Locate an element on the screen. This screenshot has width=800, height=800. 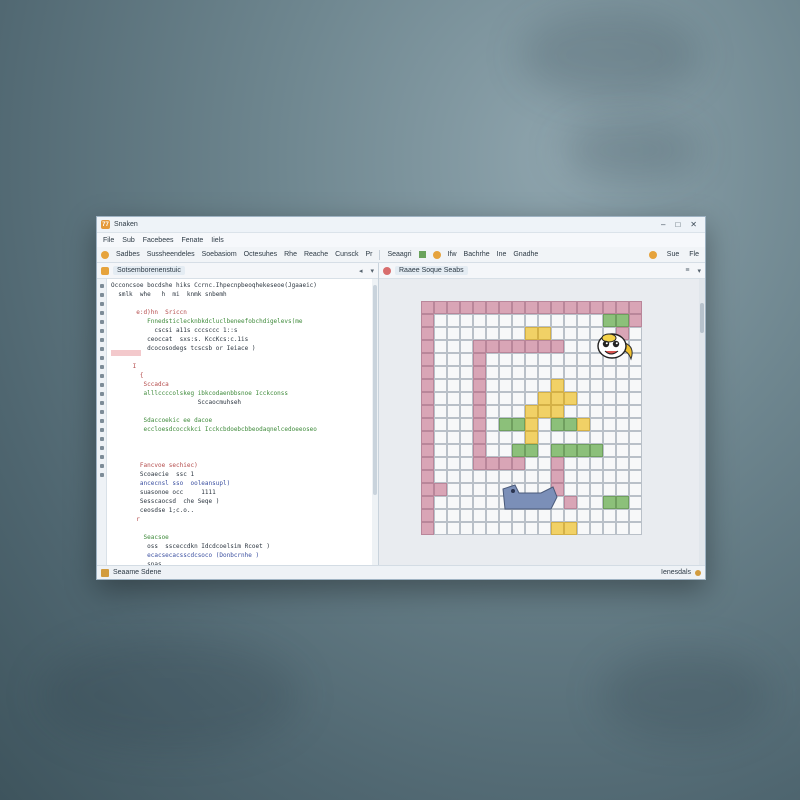
code-line: ceosdse 1;c.o.. is located at coordinates (240, 510).